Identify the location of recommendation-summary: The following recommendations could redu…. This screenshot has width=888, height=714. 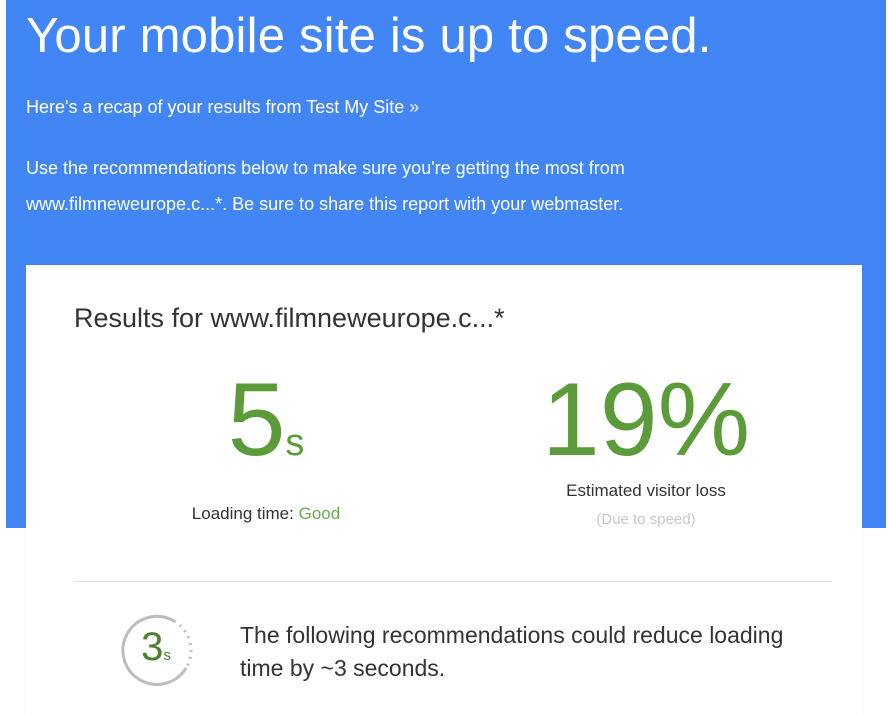
(512, 651).